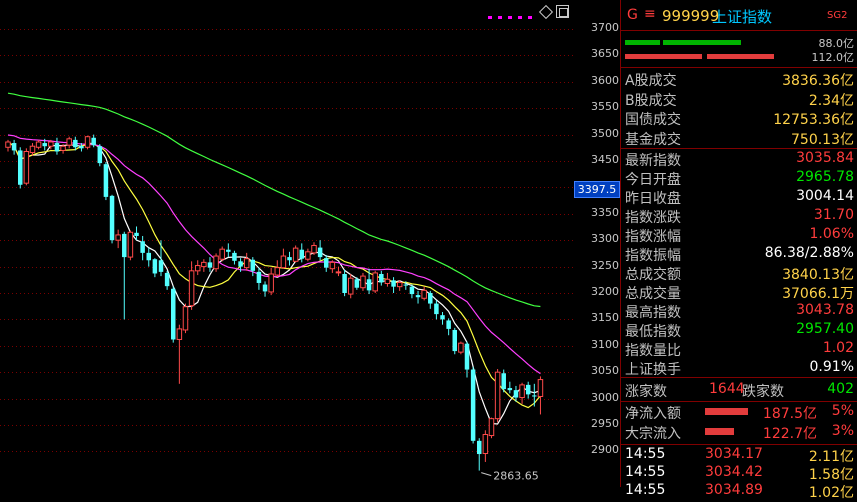 The height and width of the screenshot is (502, 857). What do you see at coordinates (605, 291) in the screenshot?
I see `price-tick-label: 3200` at bounding box center [605, 291].